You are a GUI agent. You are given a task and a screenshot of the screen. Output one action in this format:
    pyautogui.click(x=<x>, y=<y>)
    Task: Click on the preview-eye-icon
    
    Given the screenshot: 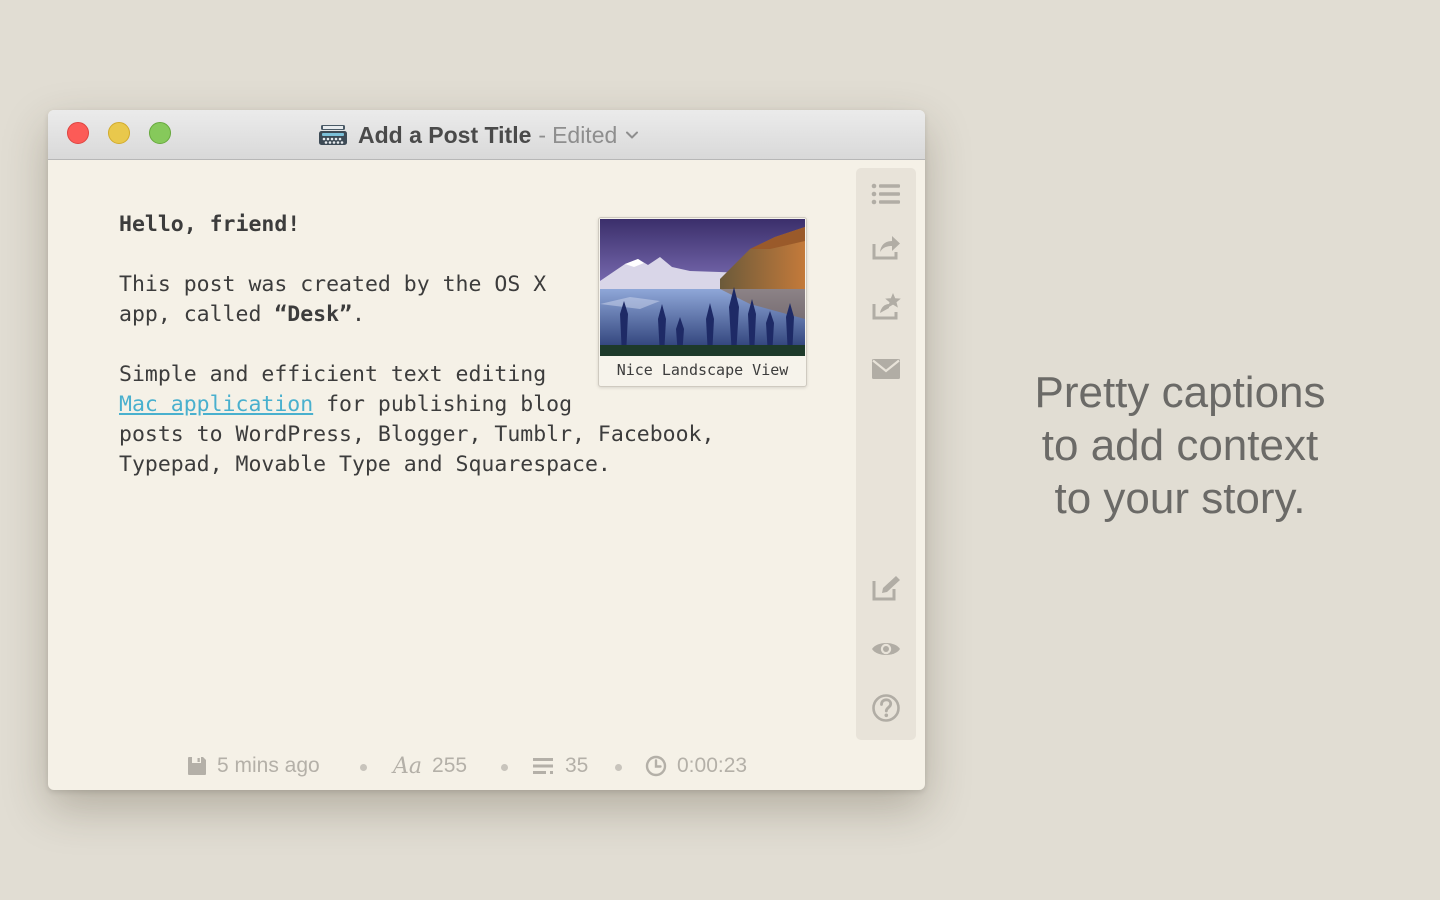 What is the action you would take?
    pyautogui.click(x=886, y=649)
    